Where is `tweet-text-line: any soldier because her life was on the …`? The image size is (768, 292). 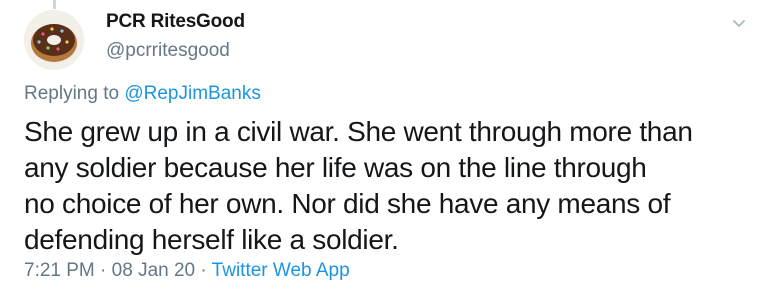
tweet-text-line: any soldier because her life was on the … is located at coordinates (335, 167).